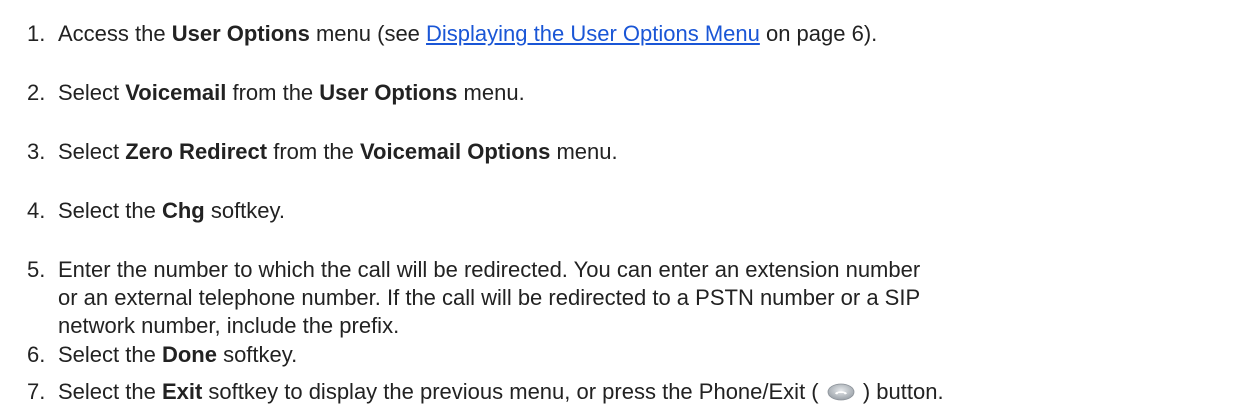 Image resolution: width=1237 pixels, height=413 pixels. I want to click on step-number: 4., so click(36, 210).